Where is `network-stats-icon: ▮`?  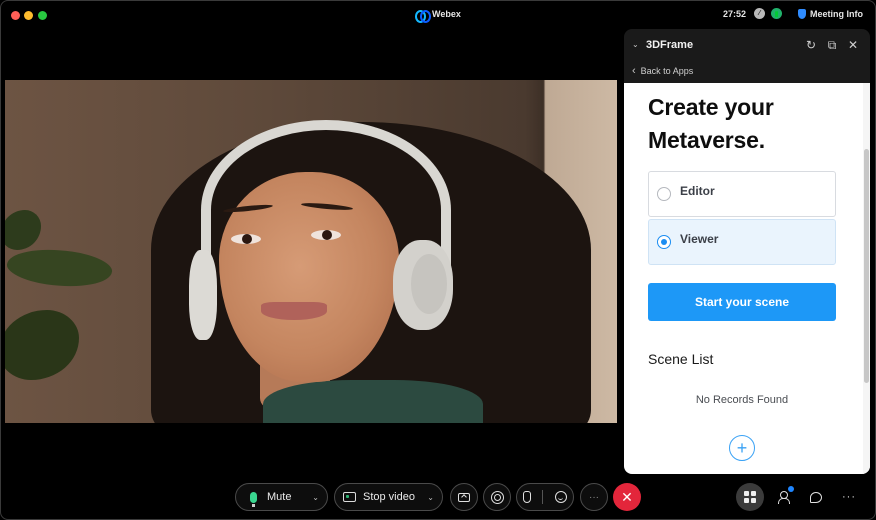
network-stats-icon: ▮ is located at coordinates (776, 13).